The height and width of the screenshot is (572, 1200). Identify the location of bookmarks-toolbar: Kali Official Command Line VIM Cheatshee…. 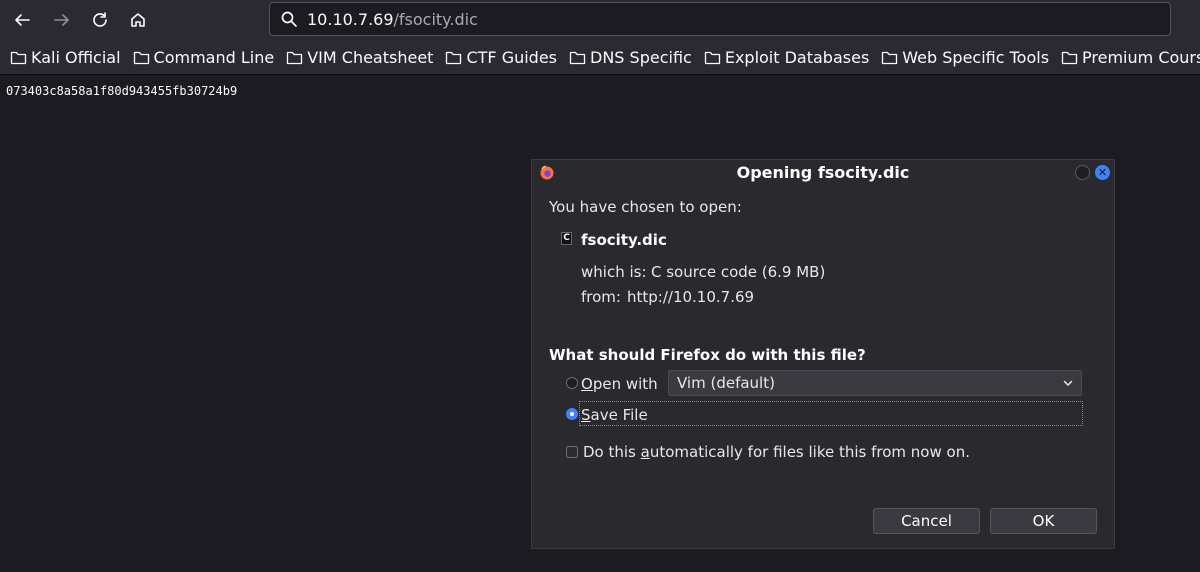
(600, 57).